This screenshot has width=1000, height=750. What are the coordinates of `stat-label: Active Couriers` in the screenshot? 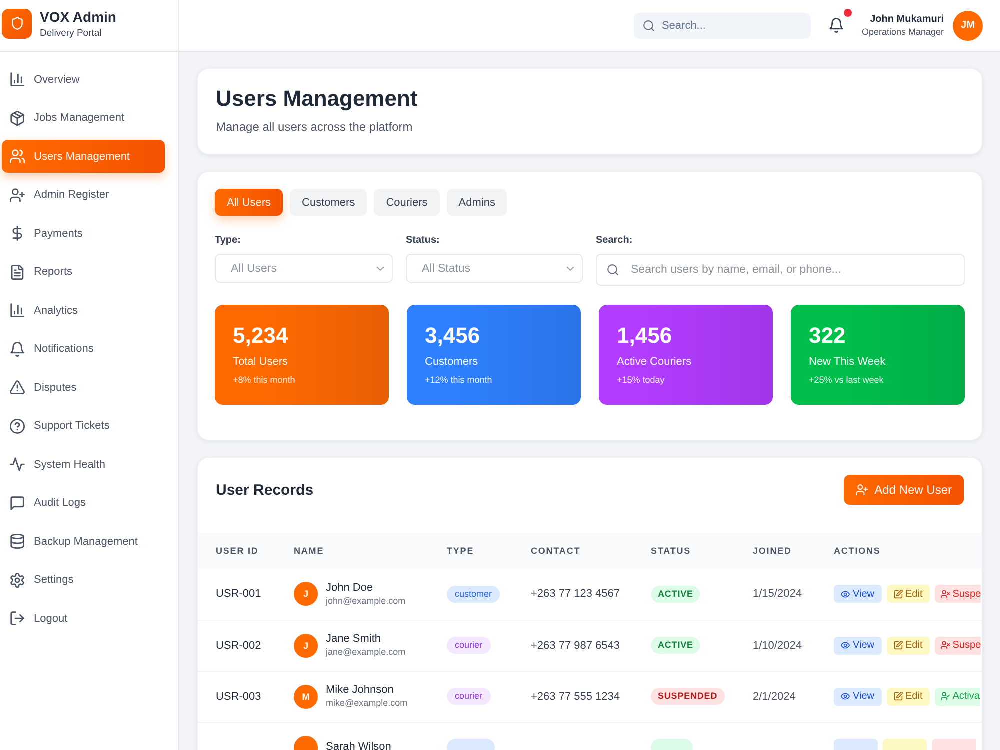 It's located at (655, 362).